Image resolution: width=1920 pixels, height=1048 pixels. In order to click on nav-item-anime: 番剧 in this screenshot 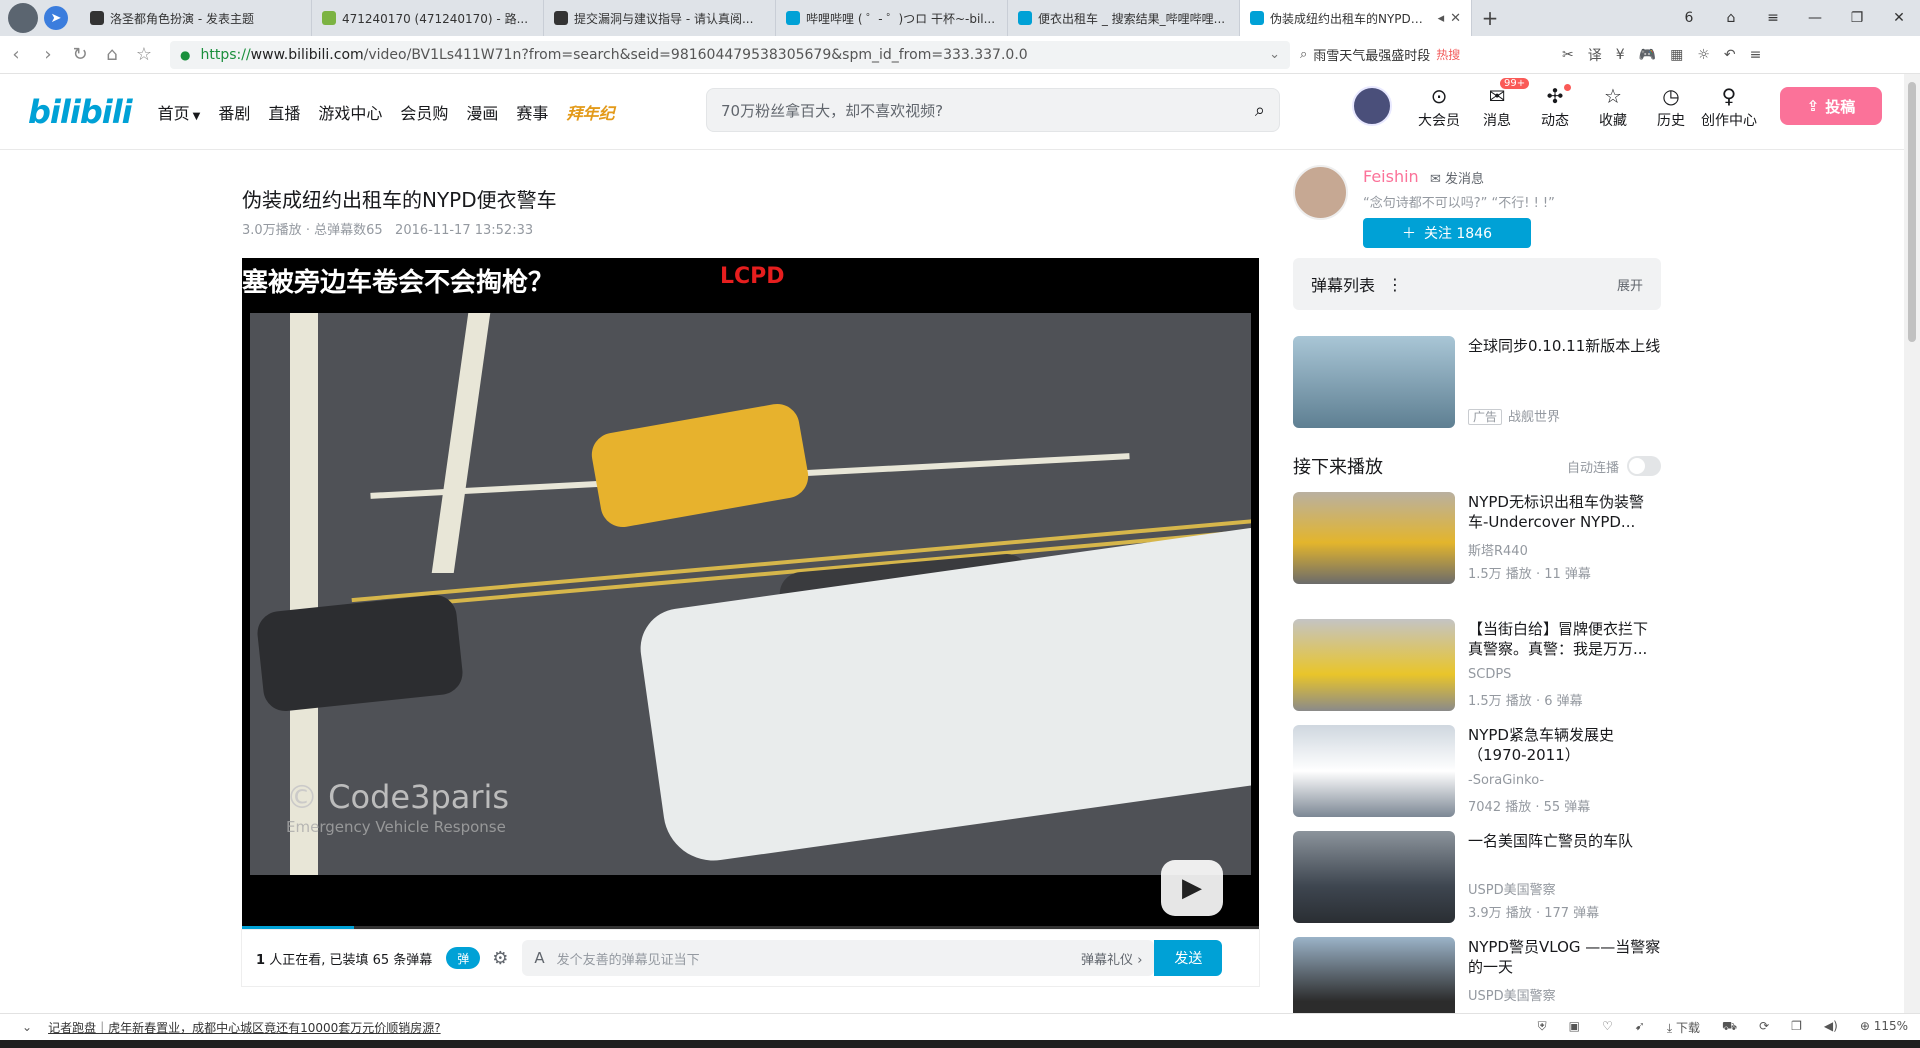, I will do `click(234, 112)`.